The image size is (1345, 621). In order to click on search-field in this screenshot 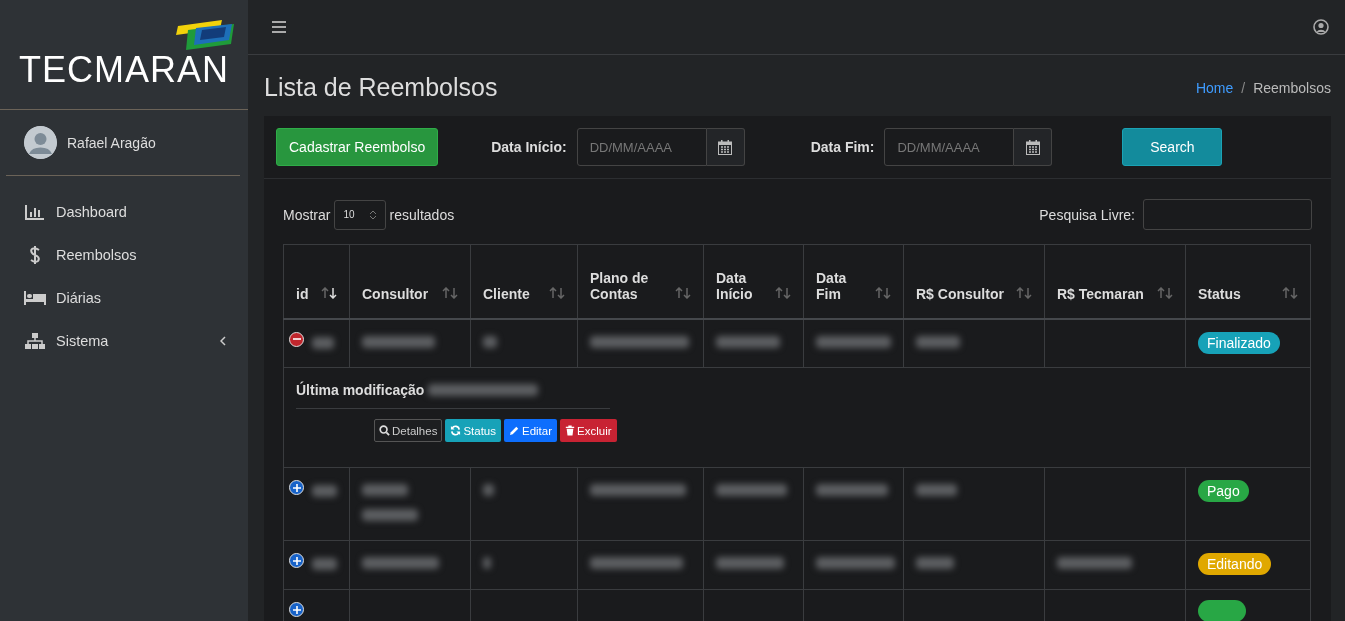, I will do `click(1227, 214)`.